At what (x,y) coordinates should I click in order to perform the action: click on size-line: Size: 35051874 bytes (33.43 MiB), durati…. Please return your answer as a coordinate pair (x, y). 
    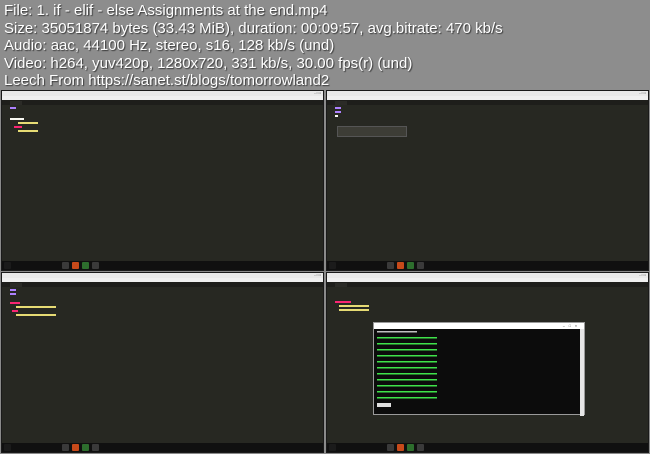
    Looking at the image, I should click on (253, 28).